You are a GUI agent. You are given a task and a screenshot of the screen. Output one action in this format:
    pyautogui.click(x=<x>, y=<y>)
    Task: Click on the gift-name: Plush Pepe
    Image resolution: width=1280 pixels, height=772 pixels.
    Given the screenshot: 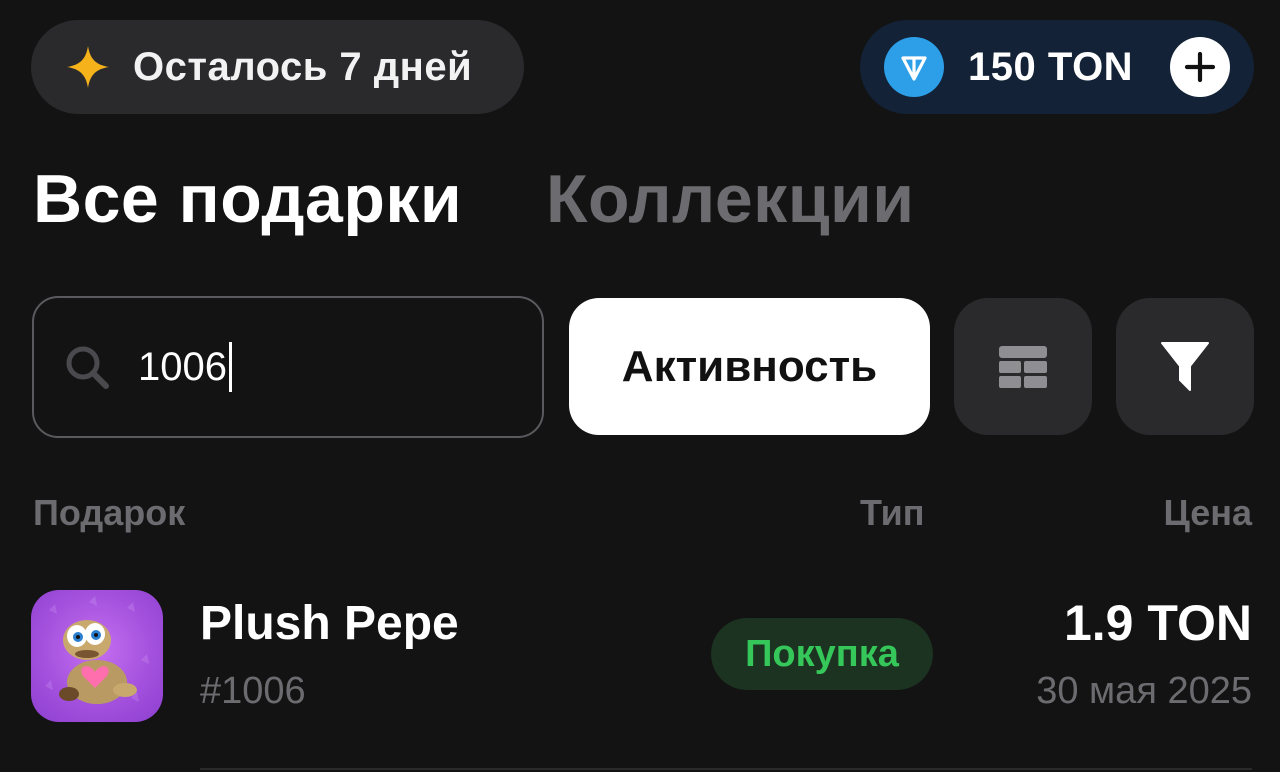 What is the action you would take?
    pyautogui.click(x=329, y=623)
    